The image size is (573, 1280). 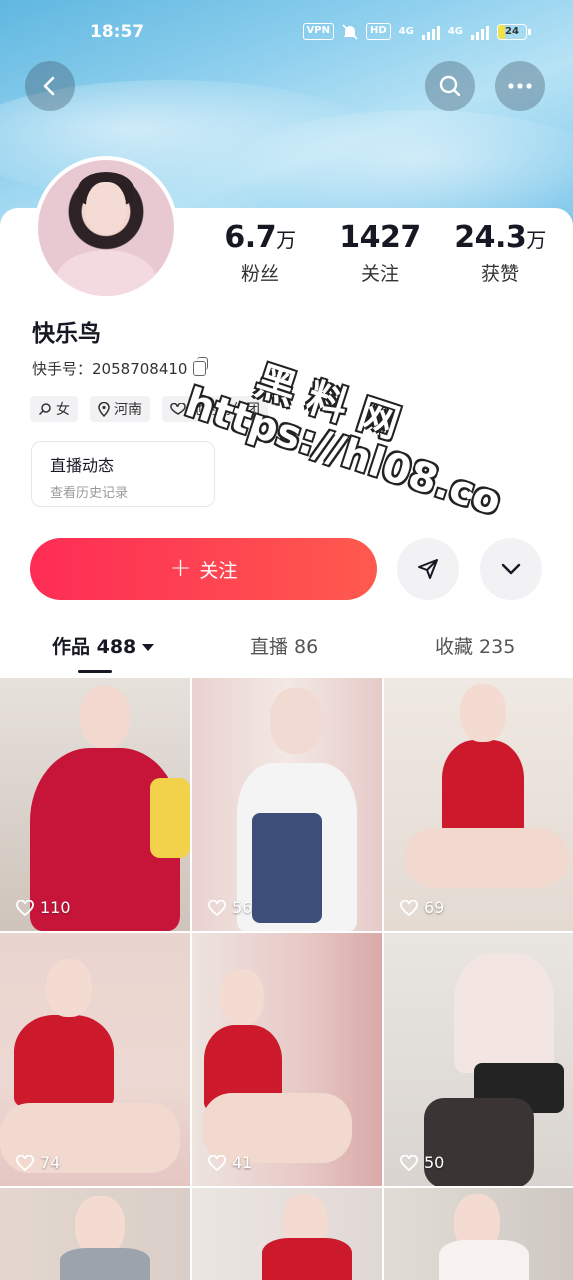 I want to click on battery-level: 24, so click(x=512, y=31).